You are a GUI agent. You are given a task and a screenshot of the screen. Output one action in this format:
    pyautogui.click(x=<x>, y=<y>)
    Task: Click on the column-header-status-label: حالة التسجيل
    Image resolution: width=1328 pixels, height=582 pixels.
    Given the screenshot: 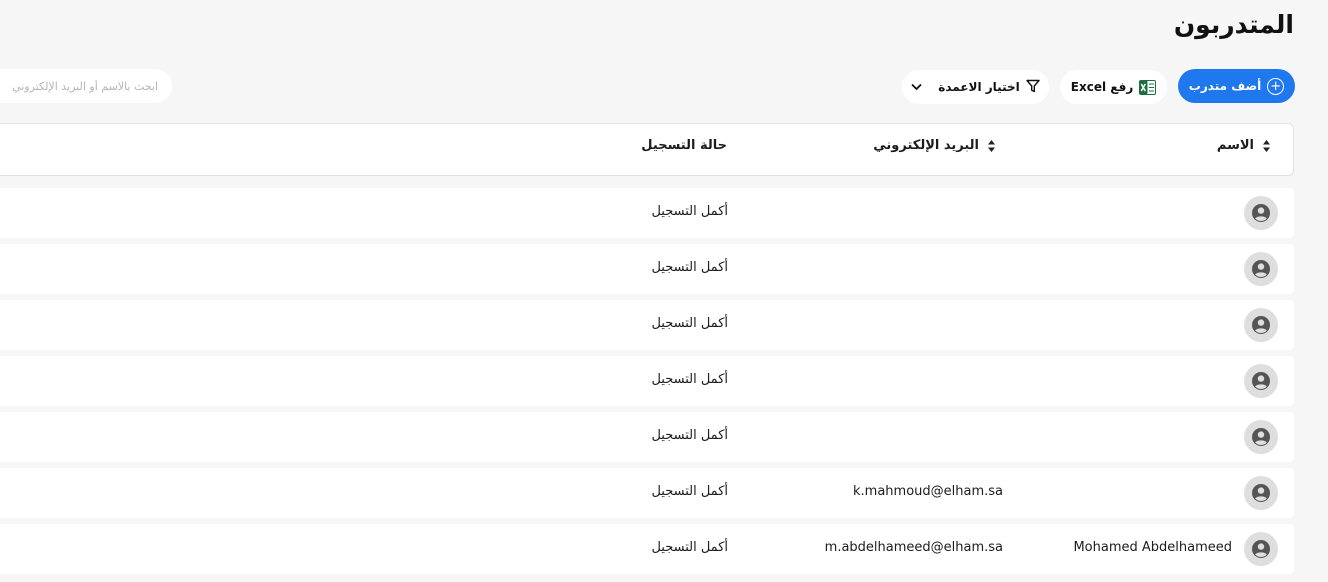 What is the action you would take?
    pyautogui.click(x=684, y=145)
    